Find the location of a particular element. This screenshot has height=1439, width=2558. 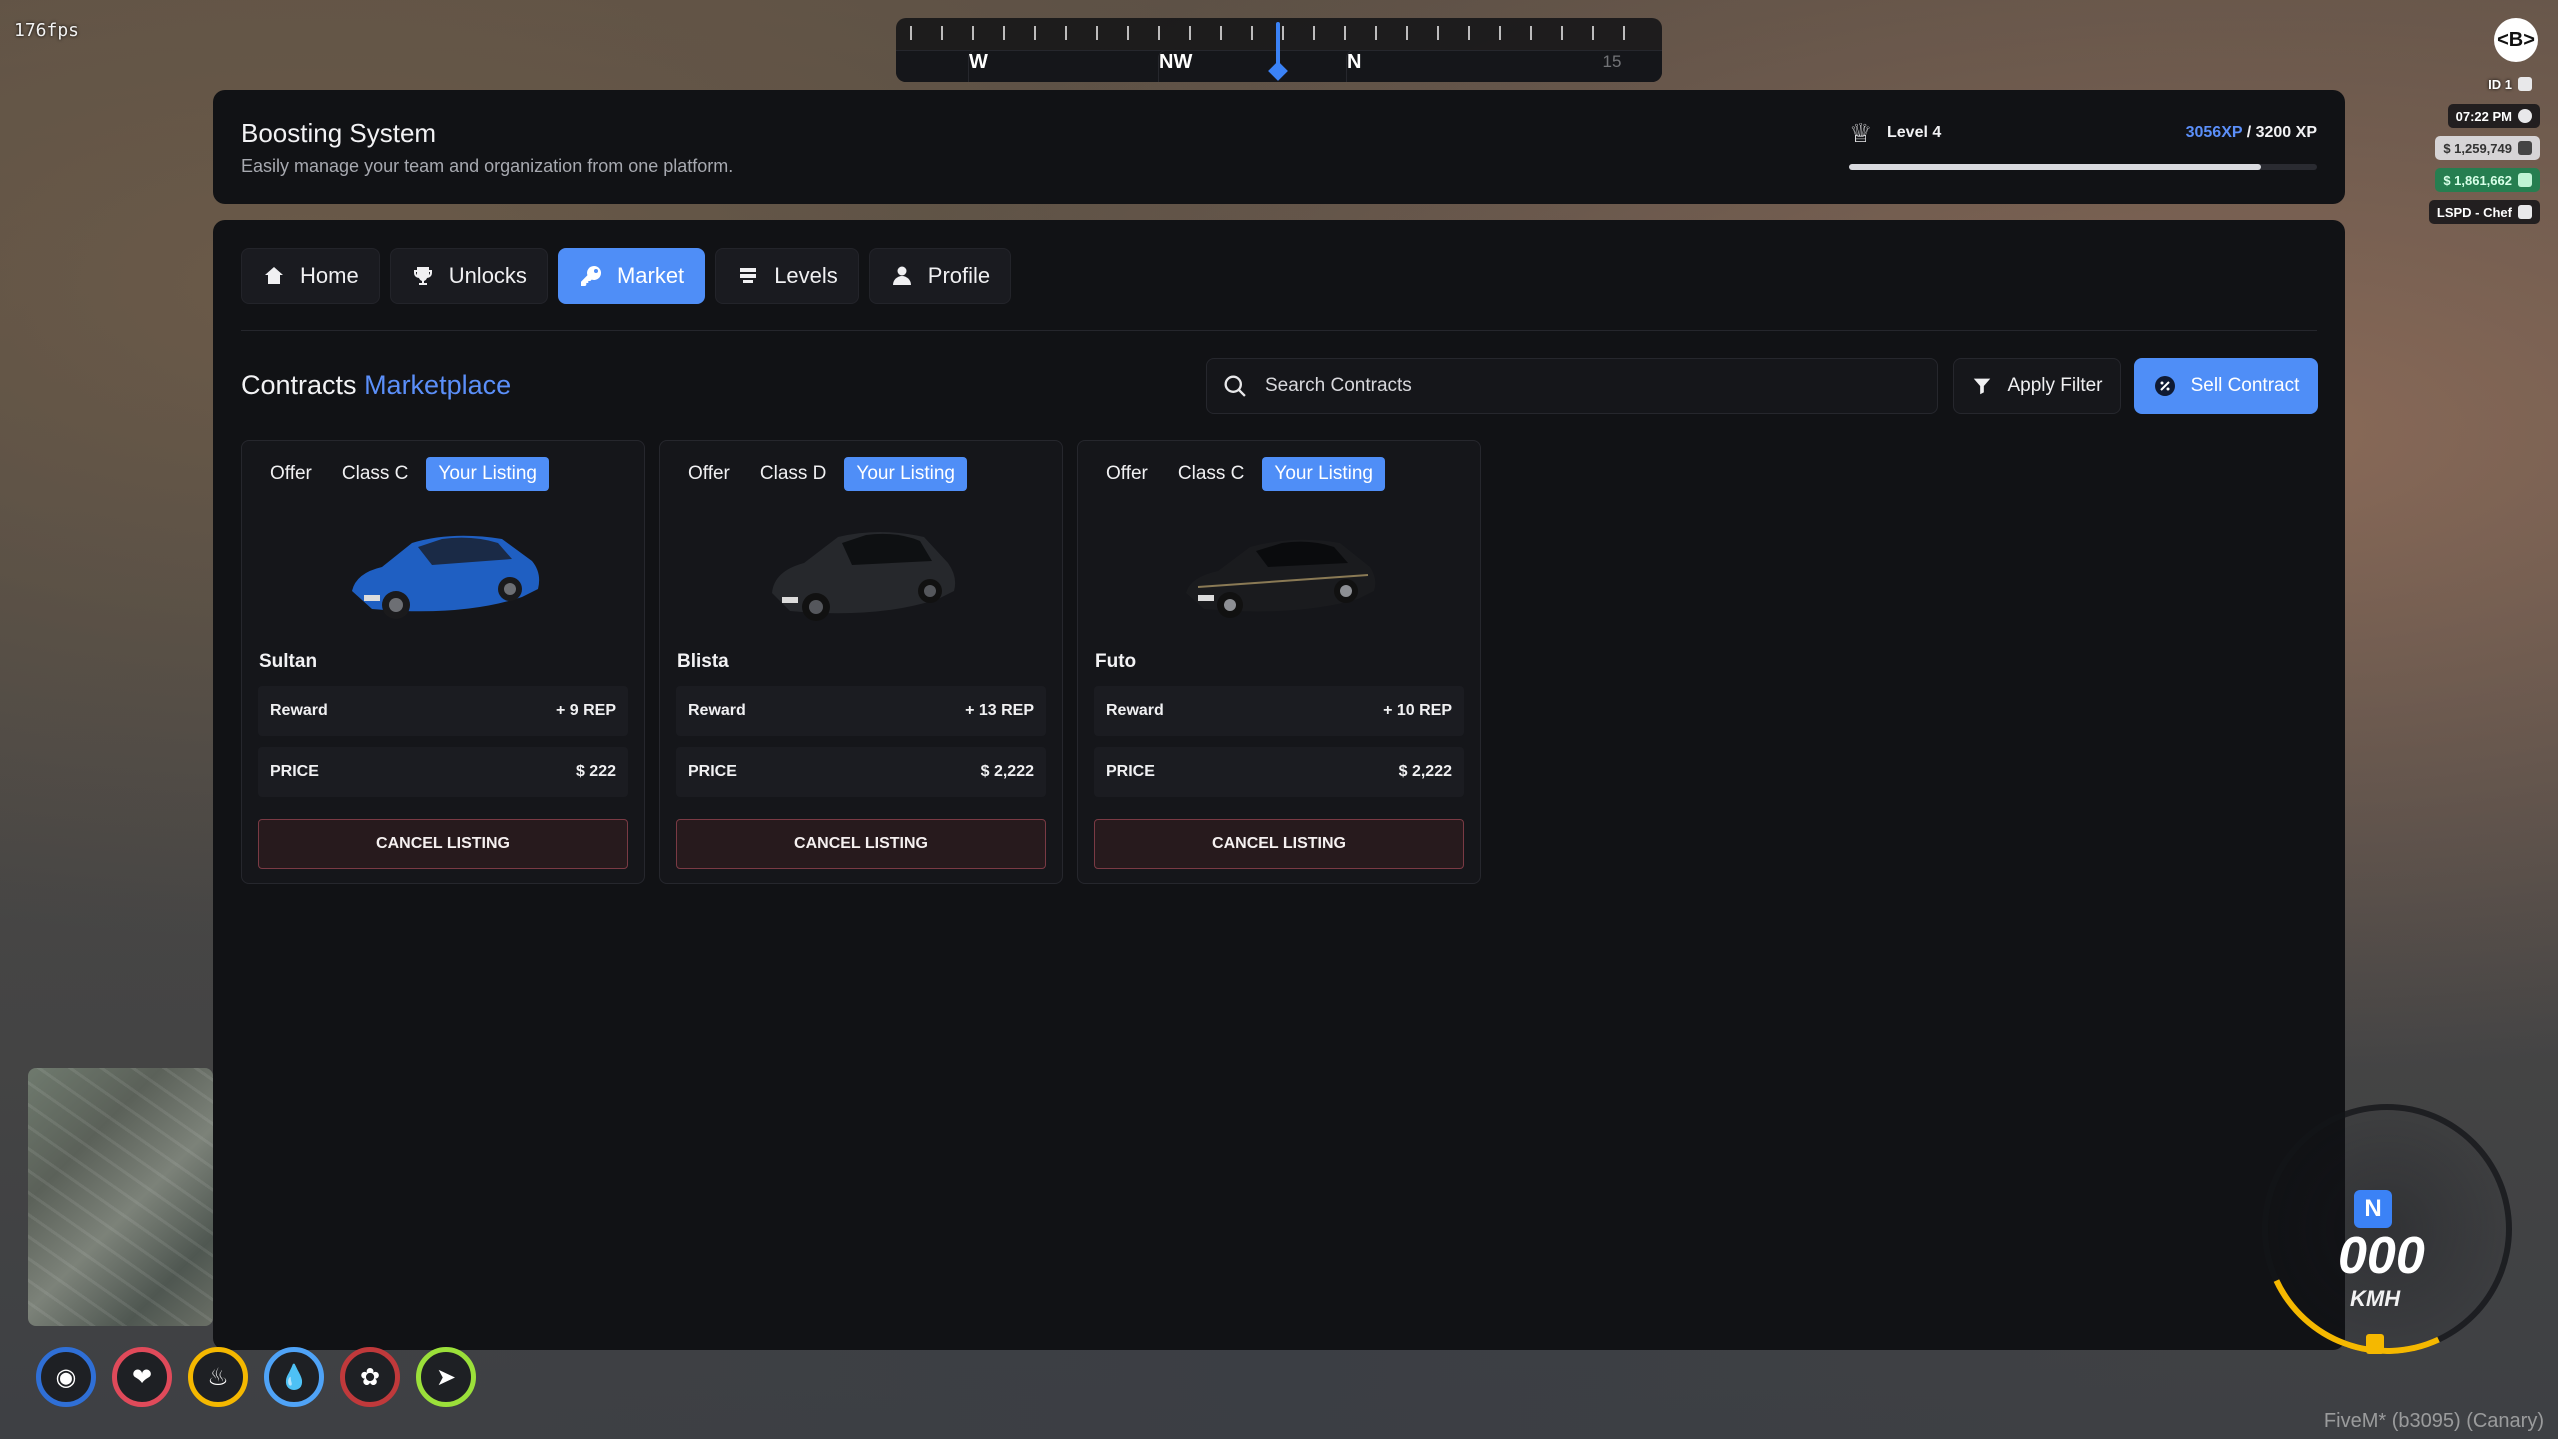

car-name: Blista is located at coordinates (703, 661).